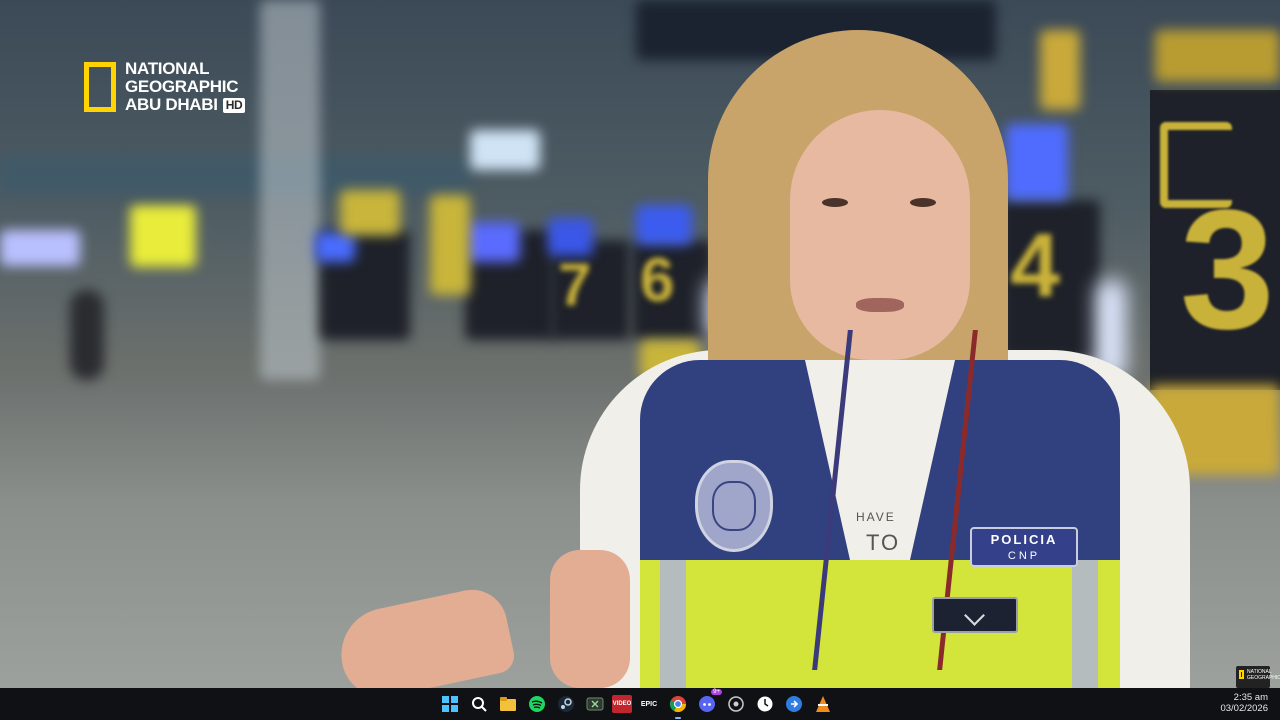  I want to click on police-emblem, so click(734, 506).